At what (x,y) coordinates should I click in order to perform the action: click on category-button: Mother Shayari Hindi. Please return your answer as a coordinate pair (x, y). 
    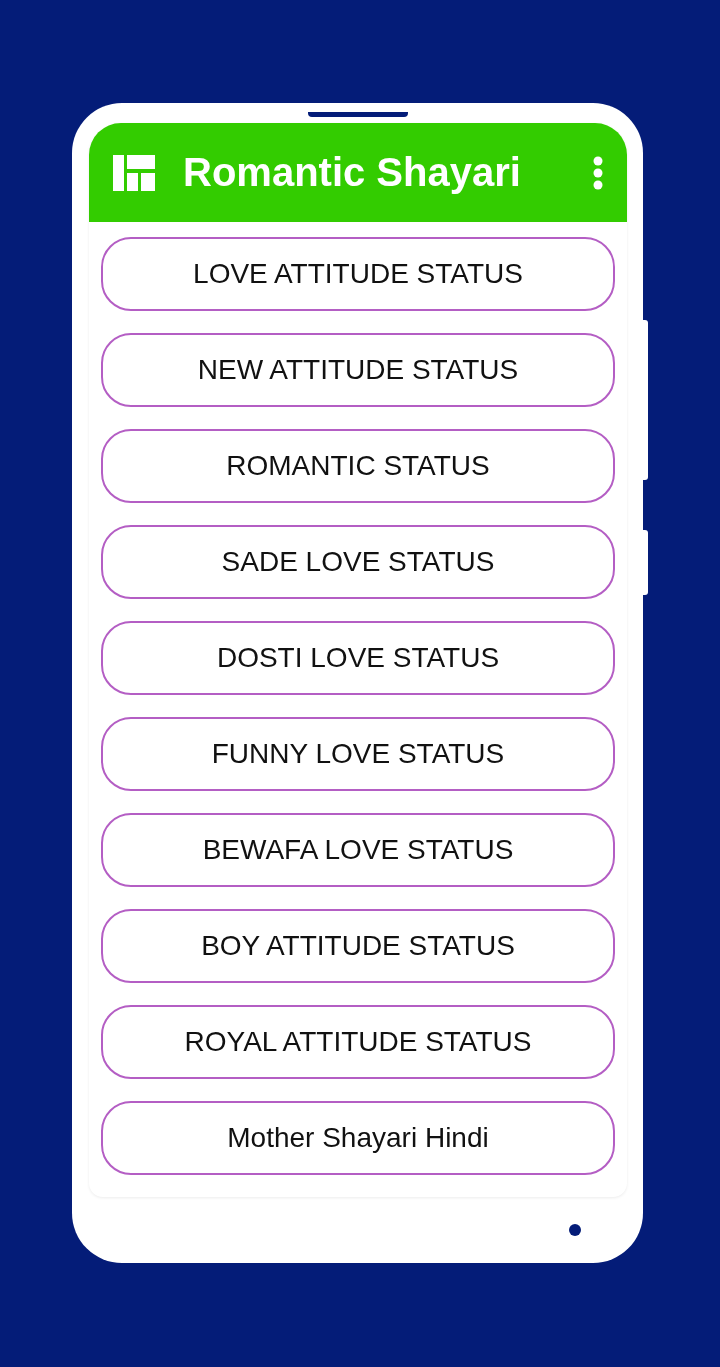
    Looking at the image, I should click on (358, 1138).